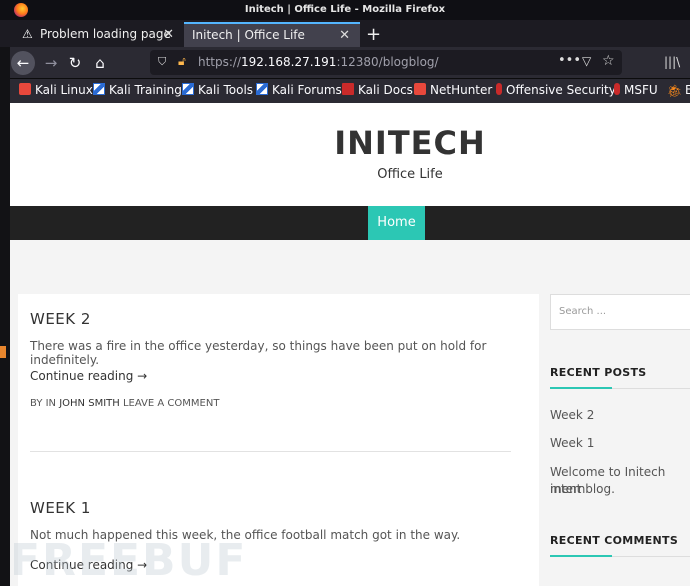 This screenshot has height=586, width=690. Describe the element at coordinates (248, 35) in the screenshot. I see `tab-label: Initech | Office Life` at that location.